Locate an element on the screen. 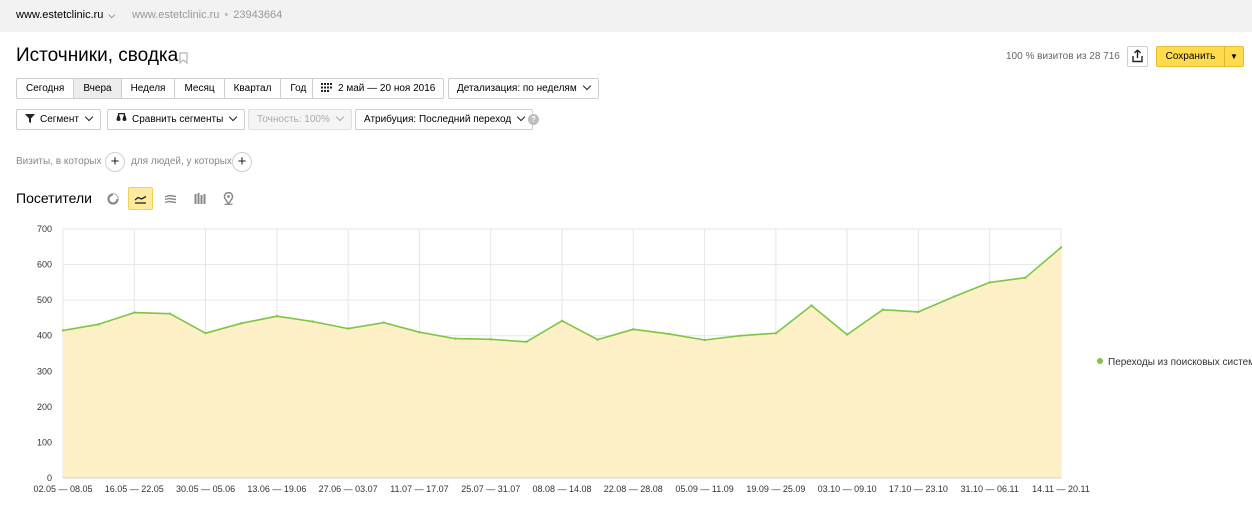 The height and width of the screenshot is (527, 1252). site-info: www.estetclinic.ru • 23943664 is located at coordinates (207, 15).